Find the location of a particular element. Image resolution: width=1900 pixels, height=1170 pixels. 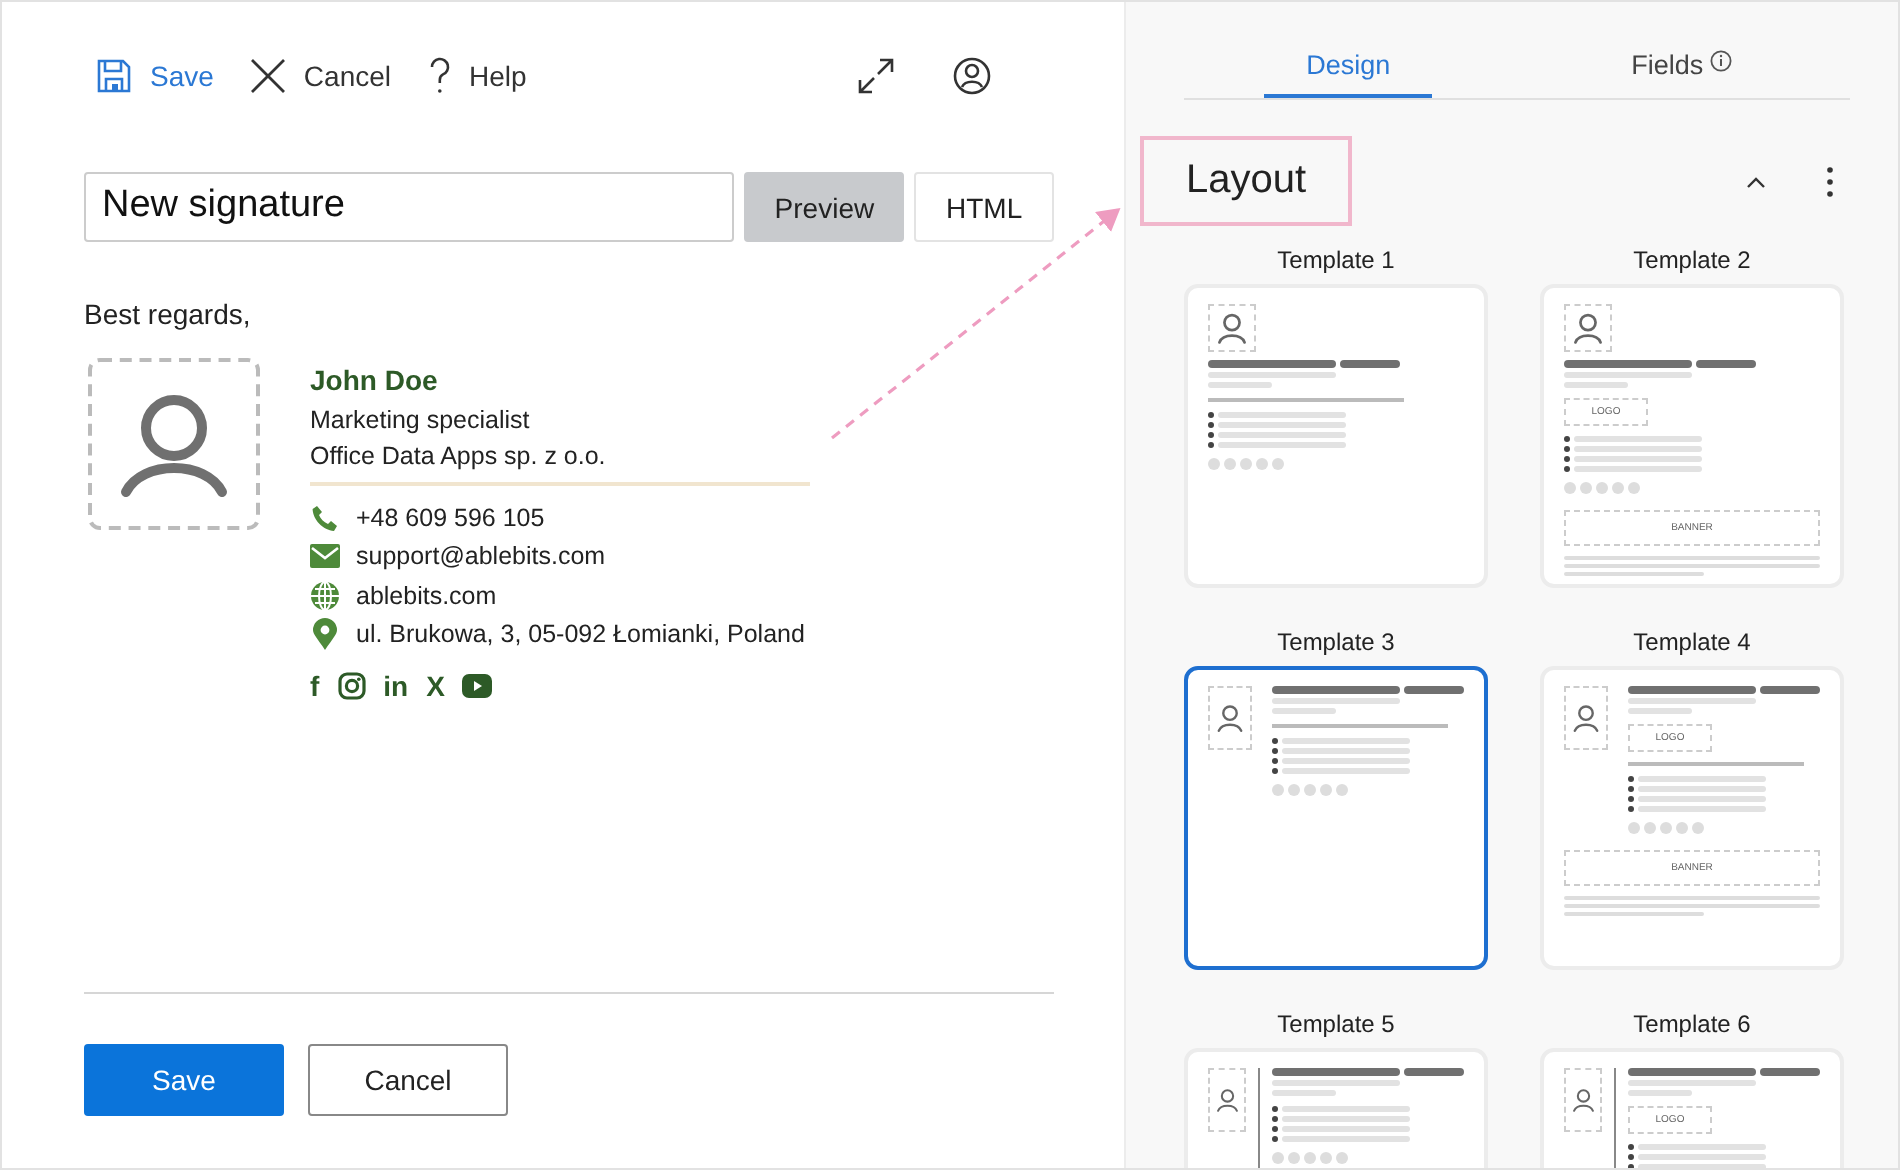

phone-icon is located at coordinates (325, 517).